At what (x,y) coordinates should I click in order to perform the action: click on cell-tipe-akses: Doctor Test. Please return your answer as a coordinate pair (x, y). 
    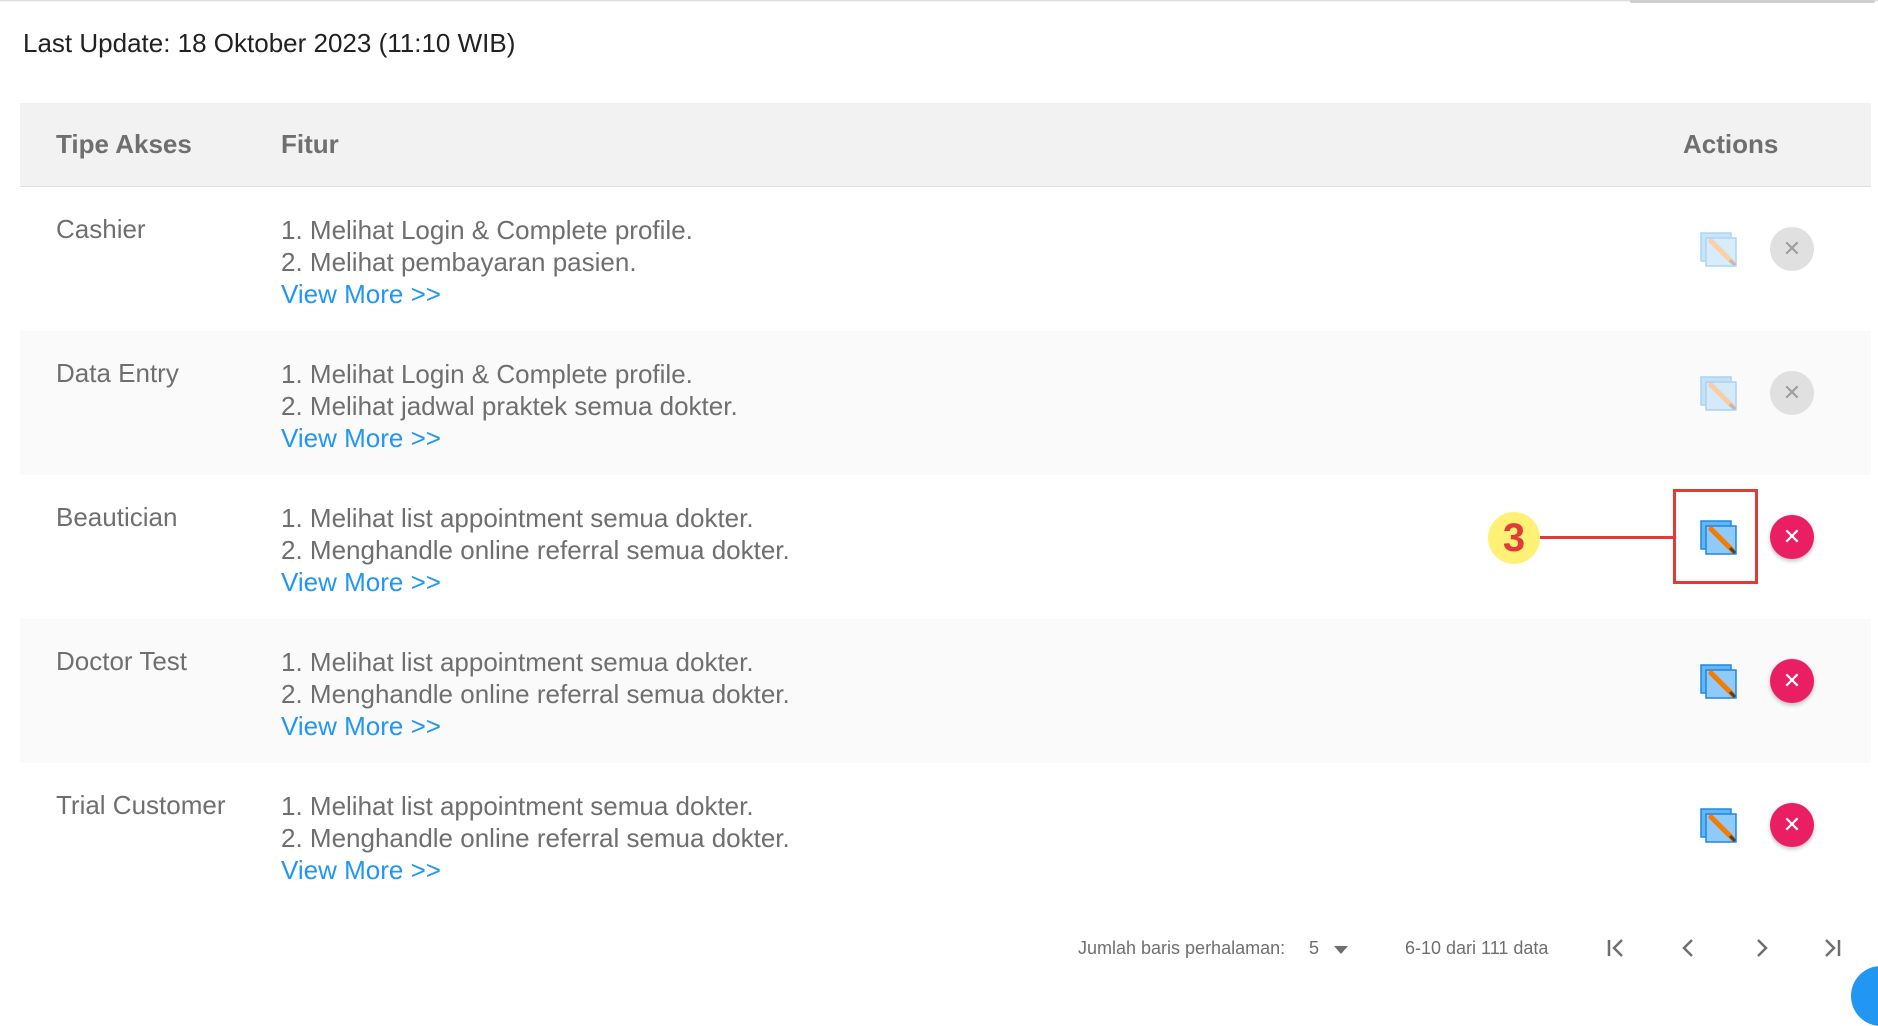
    Looking at the image, I should click on (122, 661).